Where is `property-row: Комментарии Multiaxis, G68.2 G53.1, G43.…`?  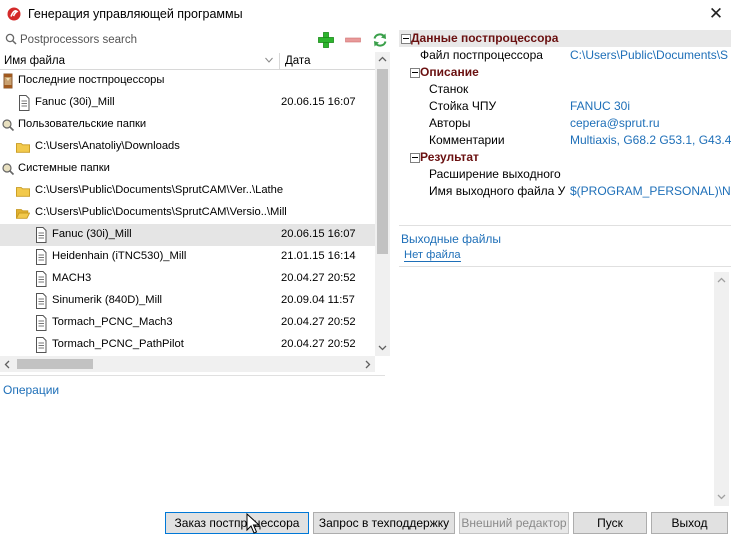 property-row: Комментарии Multiaxis, G68.2 G53.1, G43.… is located at coordinates (565, 140).